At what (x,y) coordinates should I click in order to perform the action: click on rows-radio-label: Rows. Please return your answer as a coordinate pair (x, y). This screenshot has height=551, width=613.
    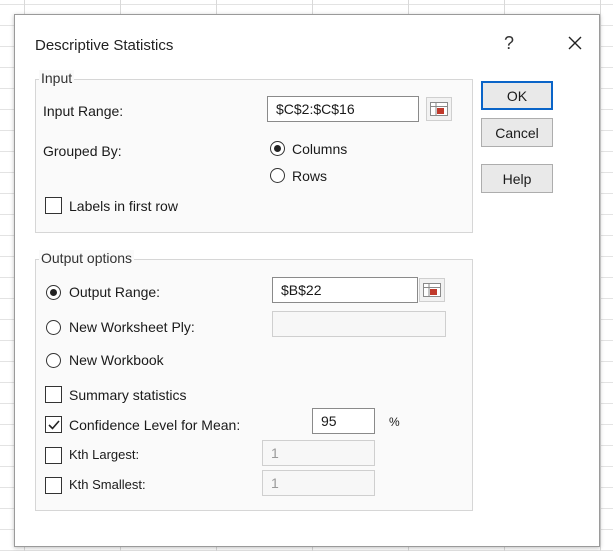
    Looking at the image, I should click on (309, 176).